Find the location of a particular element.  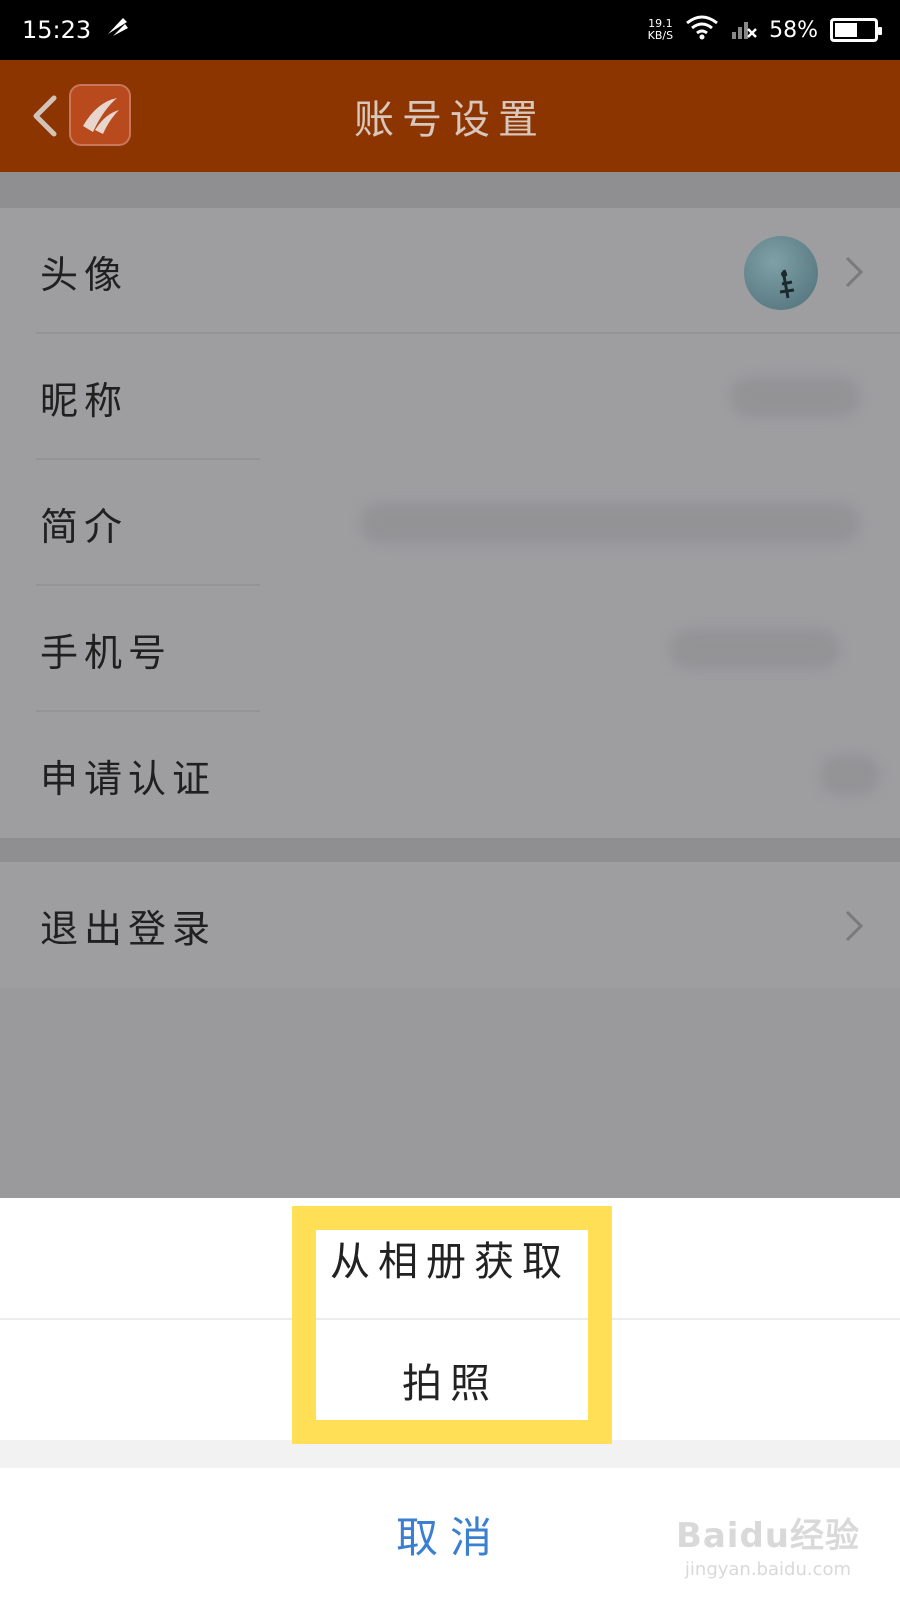

battery-percent: 58% is located at coordinates (793, 30).